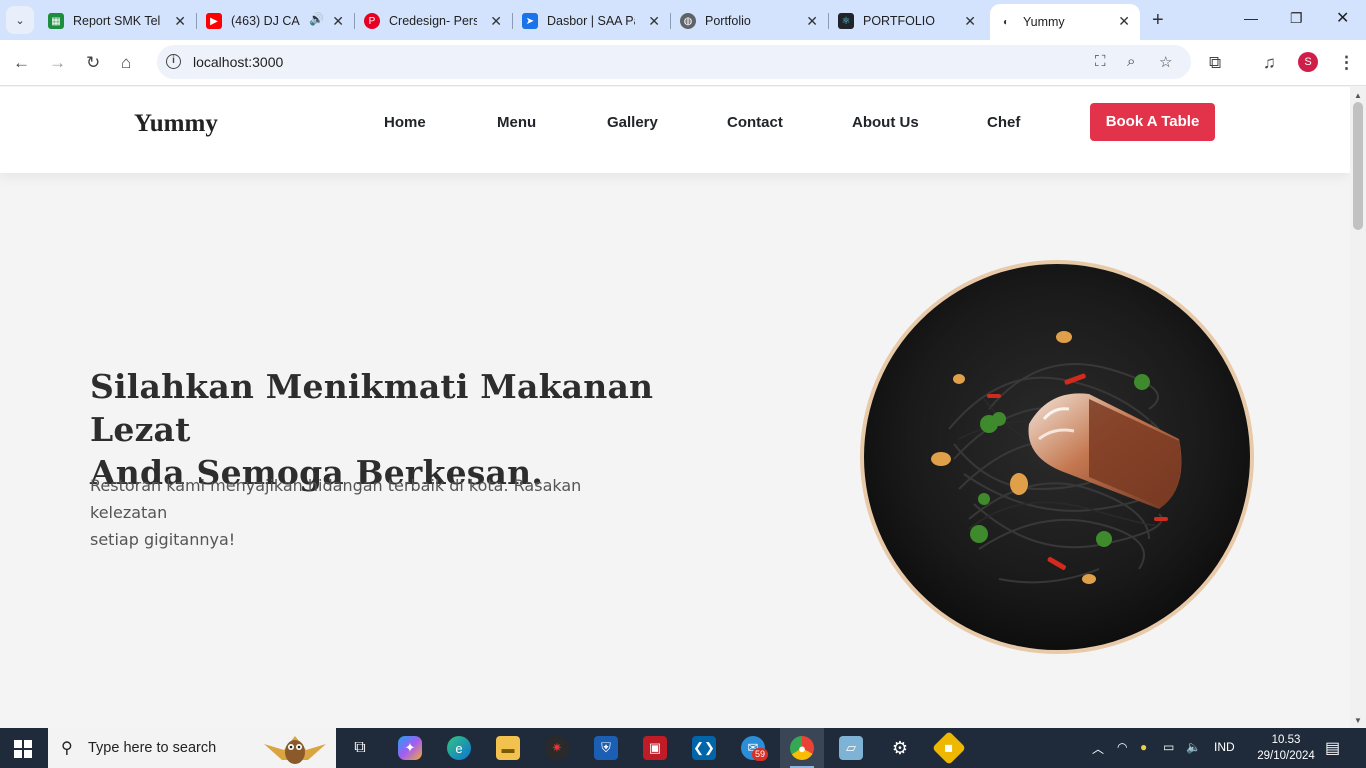  Describe the element at coordinates (1165, 62) in the screenshot. I see `bookmark-star-icon: ☆` at that location.